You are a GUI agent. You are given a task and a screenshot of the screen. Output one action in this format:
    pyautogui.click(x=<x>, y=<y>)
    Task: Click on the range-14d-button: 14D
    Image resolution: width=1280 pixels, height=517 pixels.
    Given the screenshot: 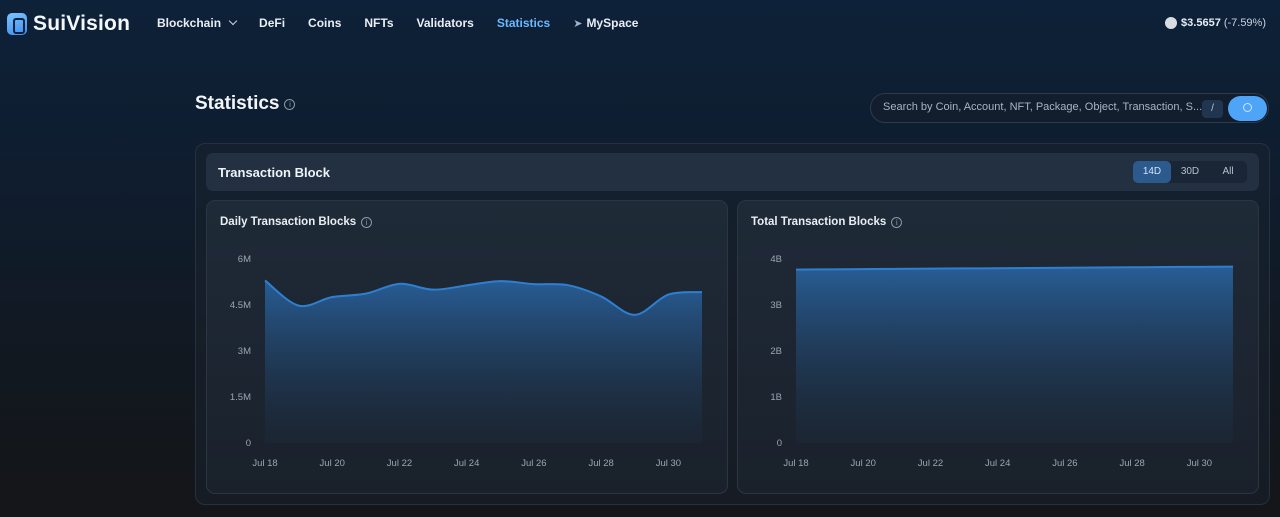 What is the action you would take?
    pyautogui.click(x=1152, y=172)
    